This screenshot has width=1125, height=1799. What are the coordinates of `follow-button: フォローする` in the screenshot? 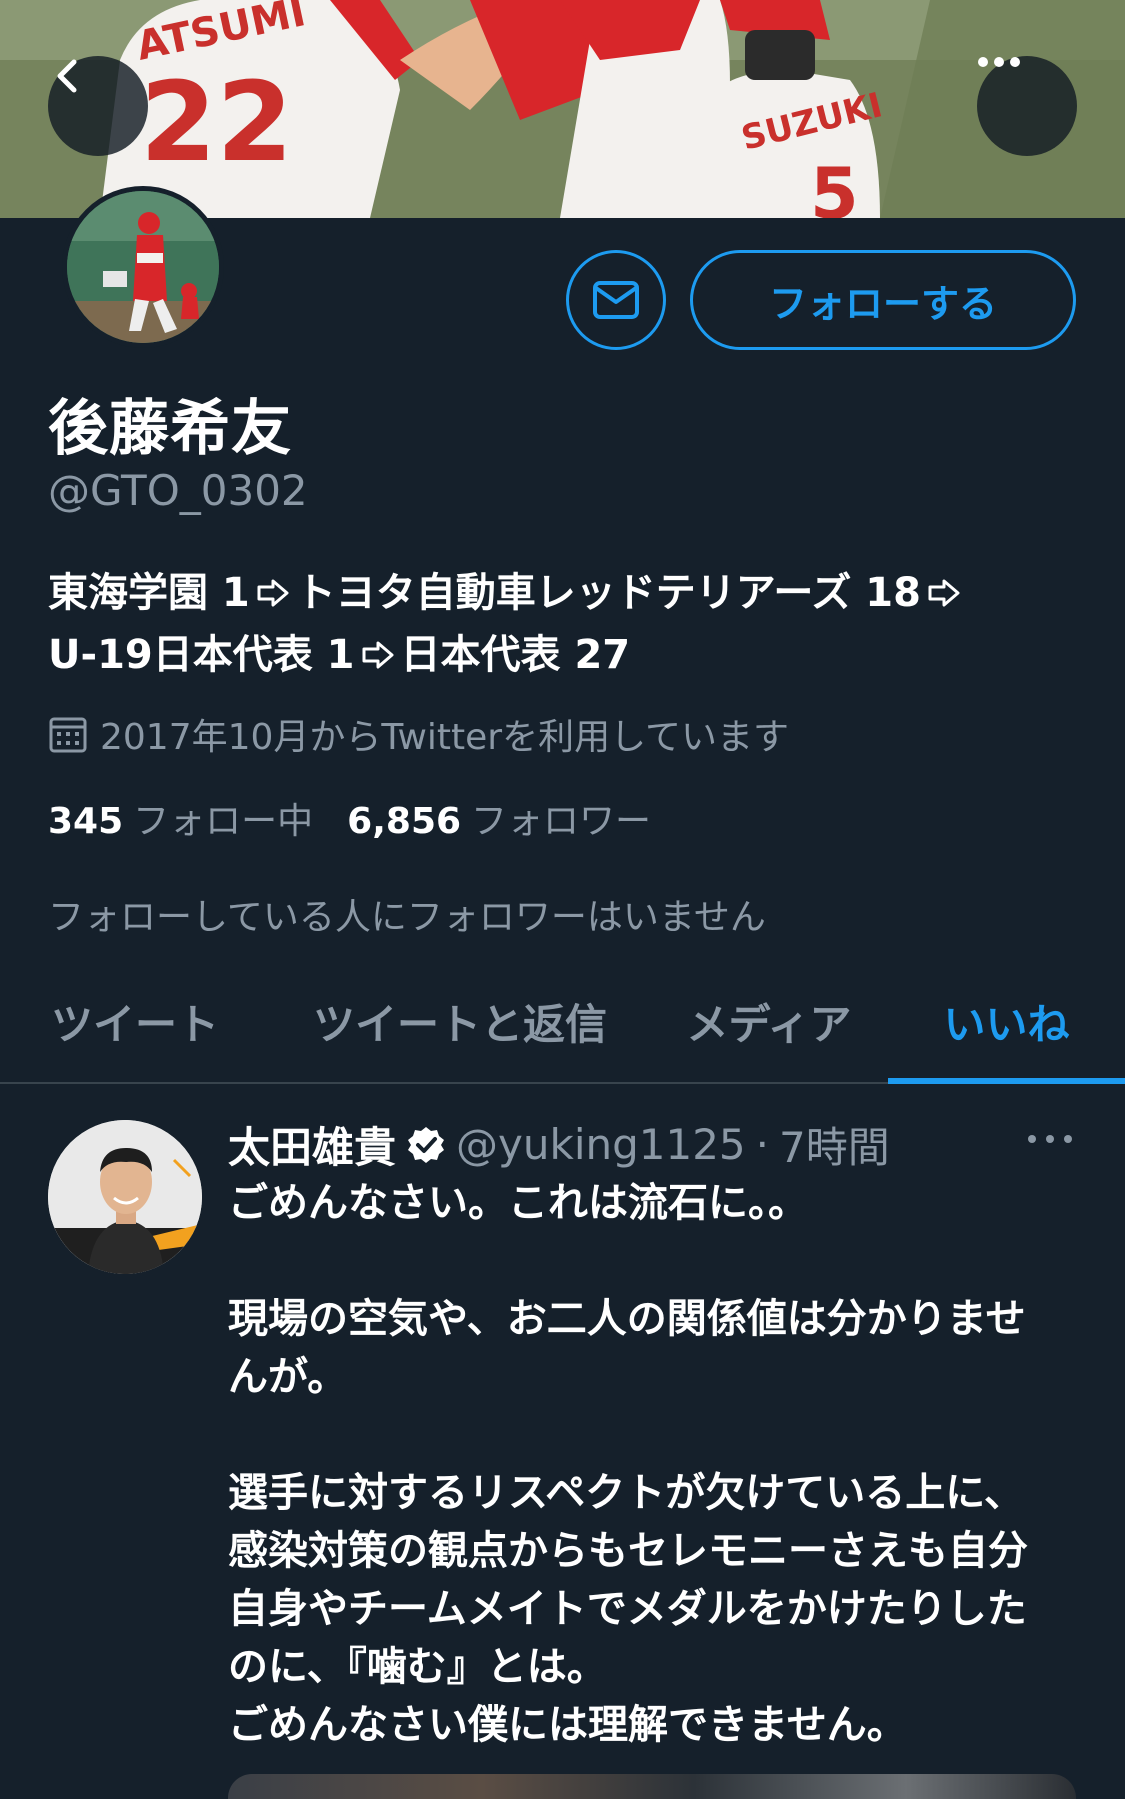 It's located at (883, 300).